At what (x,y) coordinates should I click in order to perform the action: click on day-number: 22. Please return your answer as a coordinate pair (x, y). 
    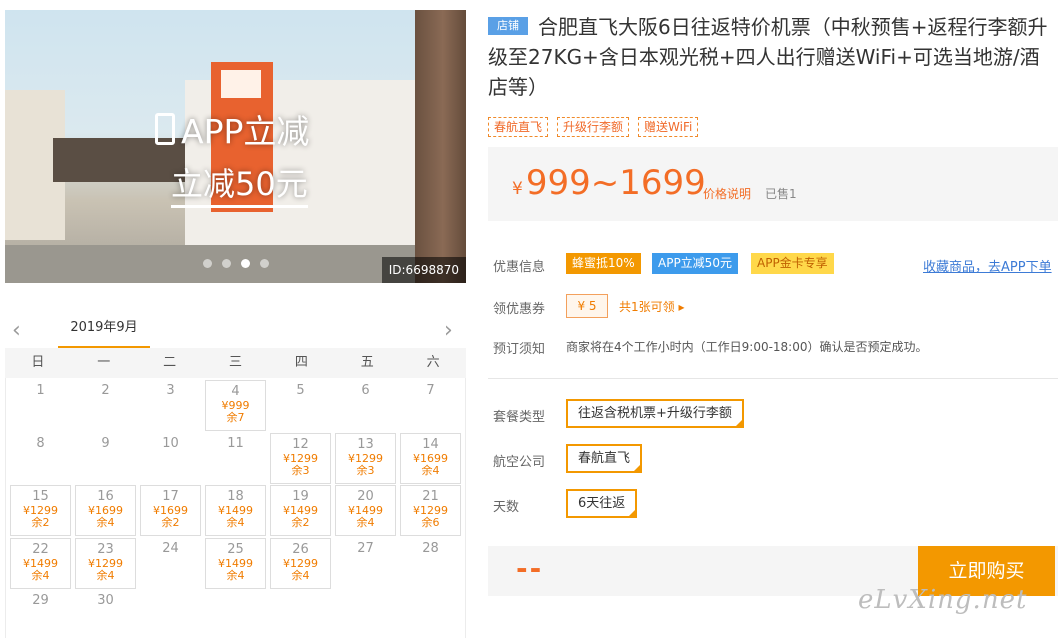
    Looking at the image, I should click on (40, 549).